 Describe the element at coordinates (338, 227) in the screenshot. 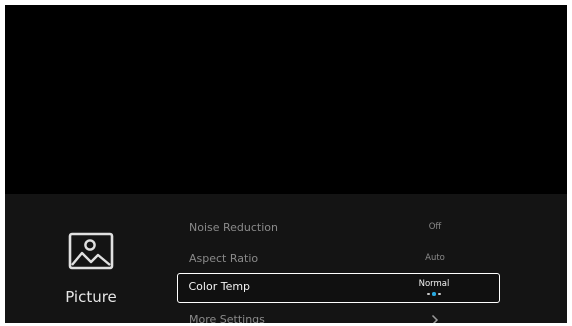

I see `setting-noise-reduction: Noise Reduction Off` at that location.